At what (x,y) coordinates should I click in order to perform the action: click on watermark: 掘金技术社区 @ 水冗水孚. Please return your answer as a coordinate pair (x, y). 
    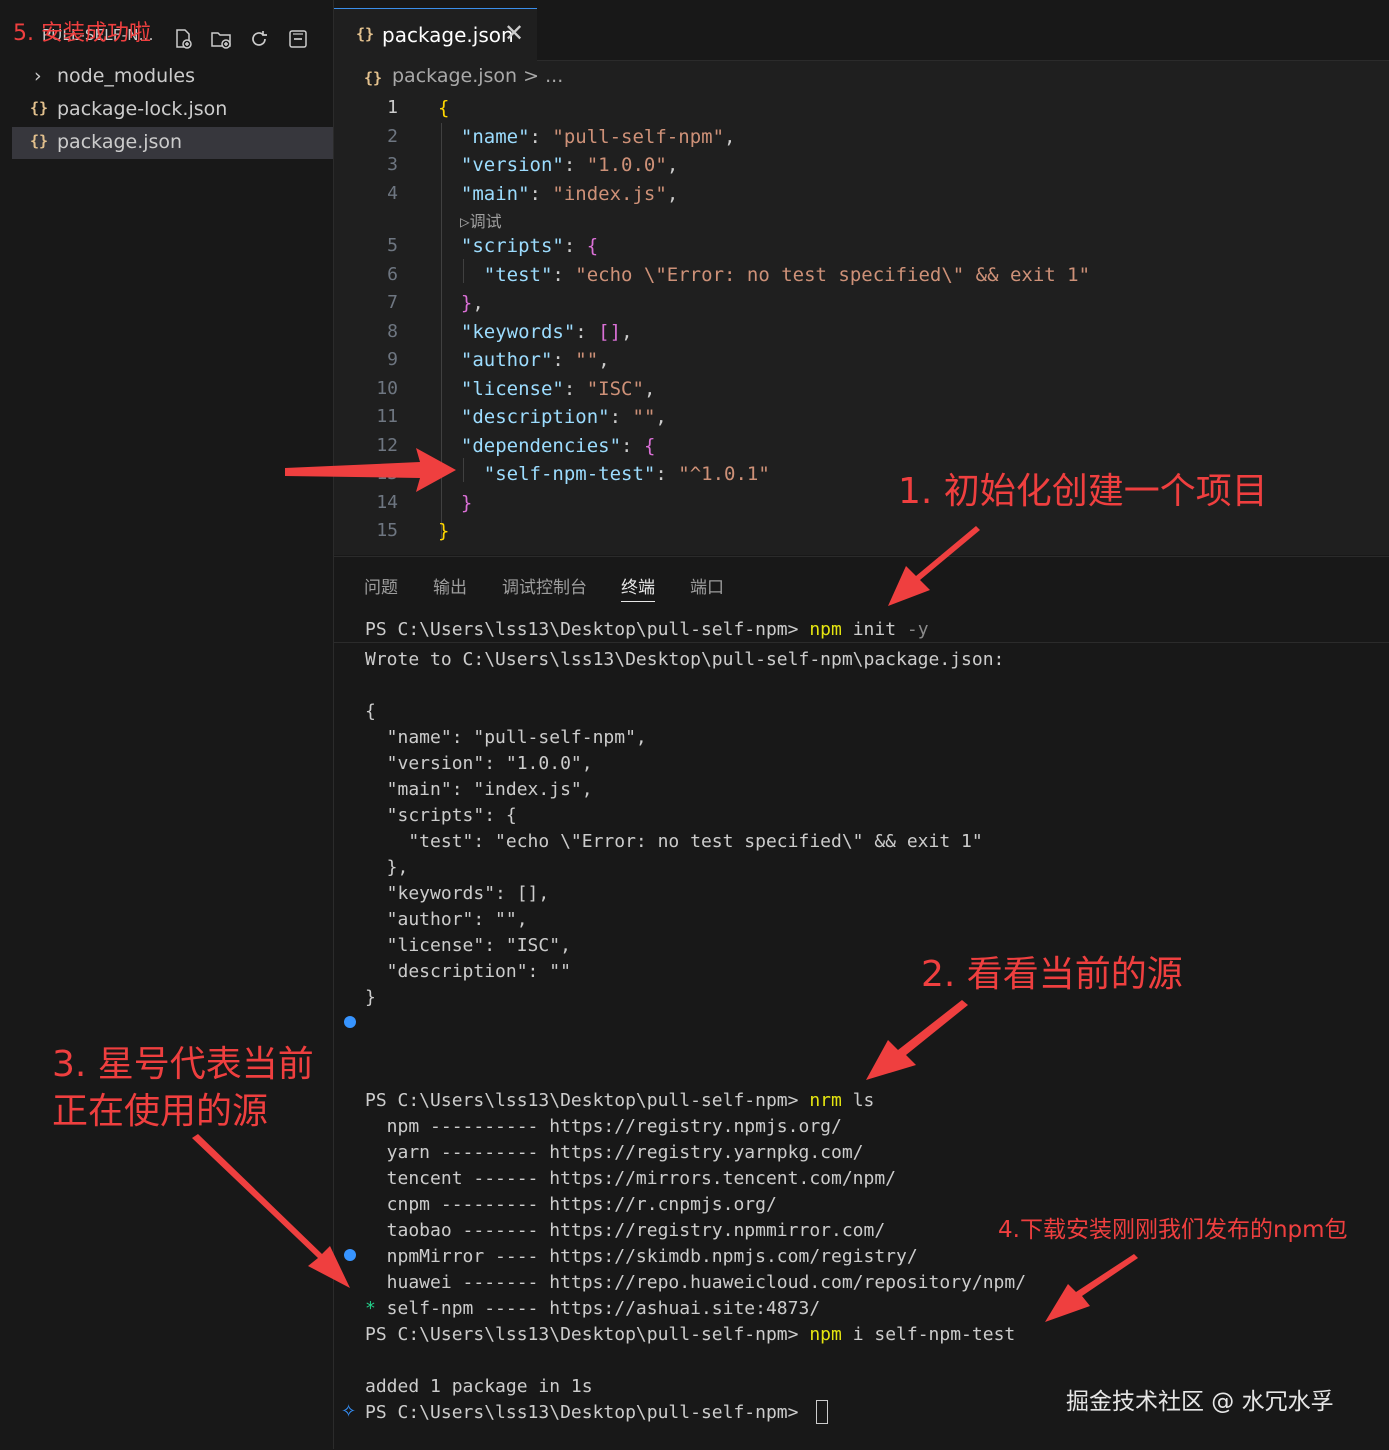
    Looking at the image, I should click on (1200, 1402).